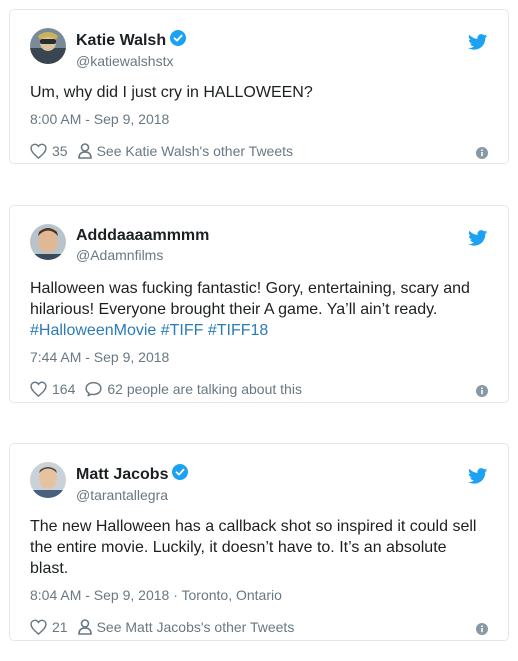  I want to click on display-name: Katie Walsh, so click(121, 41).